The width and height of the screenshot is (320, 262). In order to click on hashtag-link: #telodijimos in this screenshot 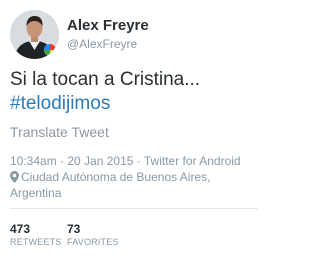, I will do `click(135, 104)`.